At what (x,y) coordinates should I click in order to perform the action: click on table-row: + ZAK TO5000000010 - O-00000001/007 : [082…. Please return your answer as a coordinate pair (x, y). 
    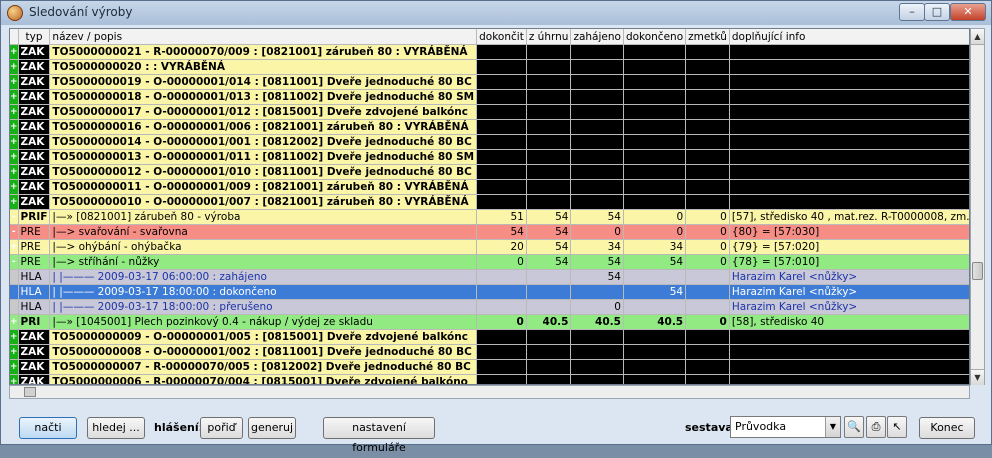
    Looking at the image, I should click on (489, 202).